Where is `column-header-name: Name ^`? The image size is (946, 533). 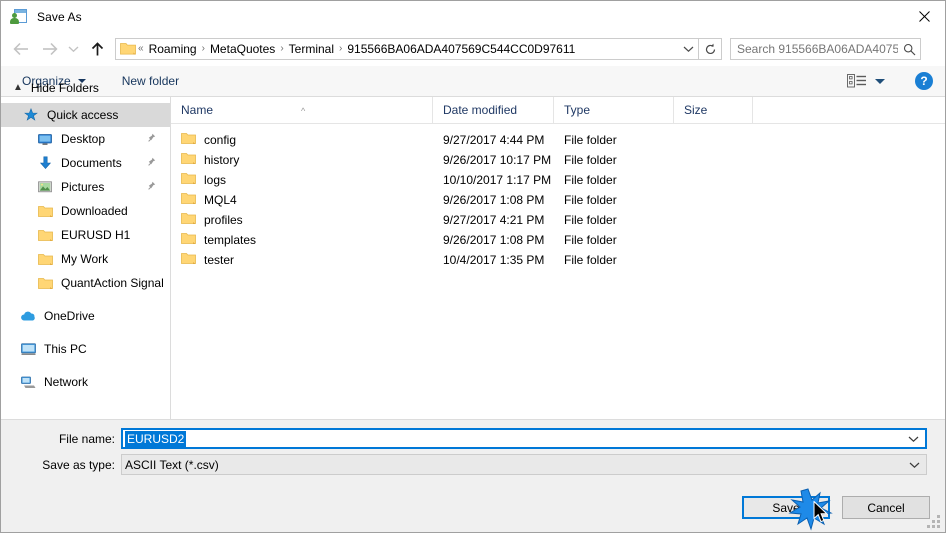
column-header-name: Name ^ is located at coordinates (302, 110).